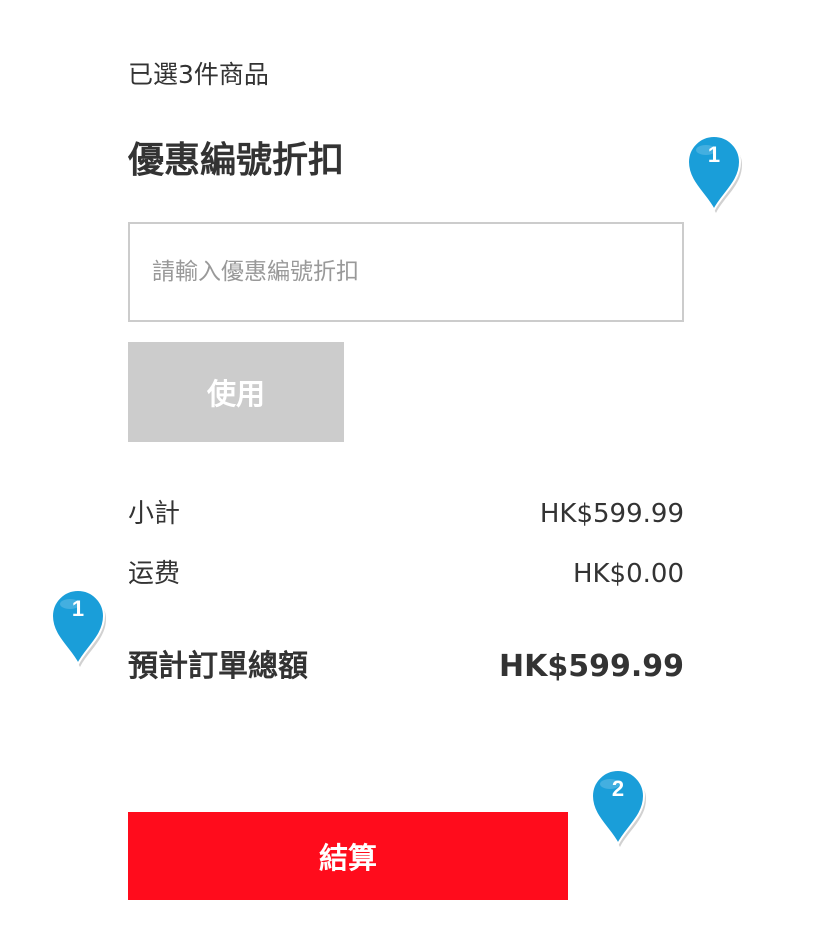 This screenshot has height=934, width=828. Describe the element at coordinates (236, 392) in the screenshot. I see `apply-coupon-button: 使用` at that location.